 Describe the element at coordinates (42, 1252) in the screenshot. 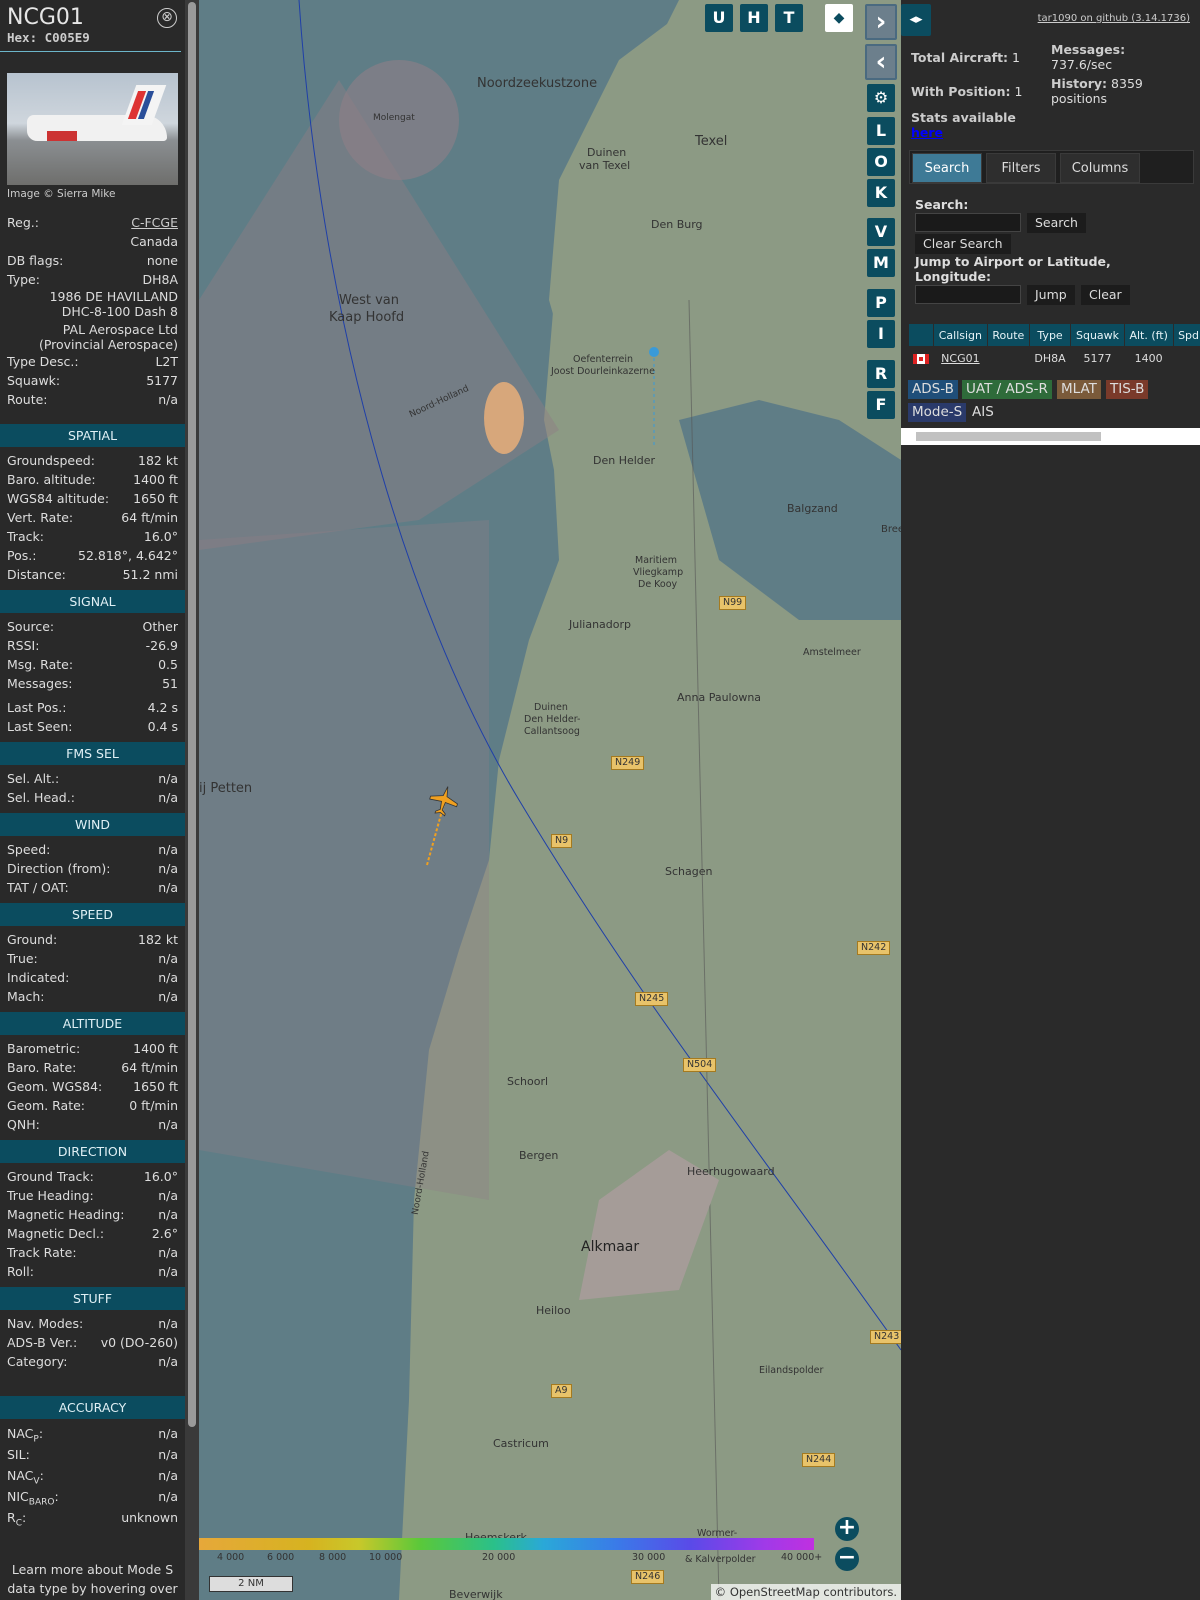

I see `direction-label: Track Rate:` at that location.